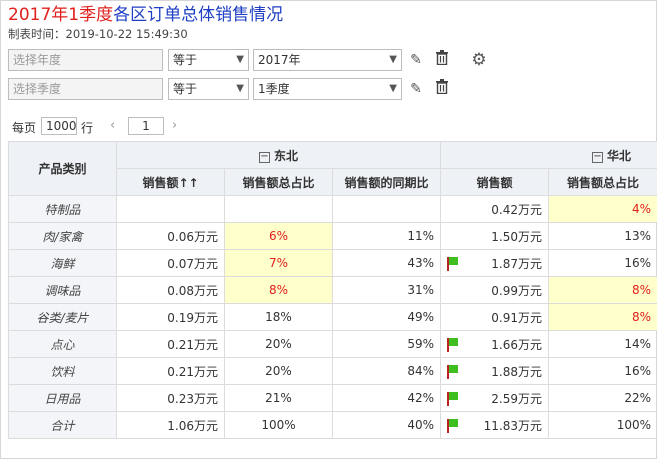 The image size is (657, 459). I want to click on group-header-dongbei: − 东北, so click(278, 155).